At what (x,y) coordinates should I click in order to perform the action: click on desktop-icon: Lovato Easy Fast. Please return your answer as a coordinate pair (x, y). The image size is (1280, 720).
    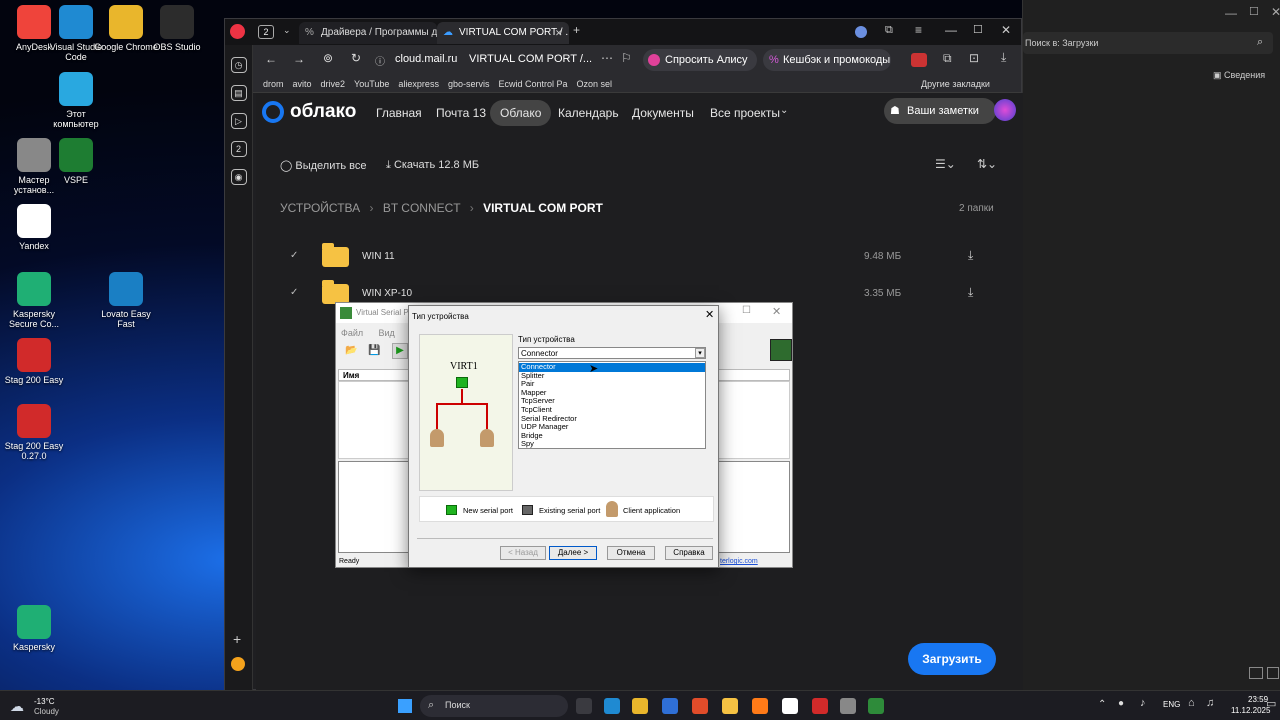
    Looking at the image, I should click on (126, 300).